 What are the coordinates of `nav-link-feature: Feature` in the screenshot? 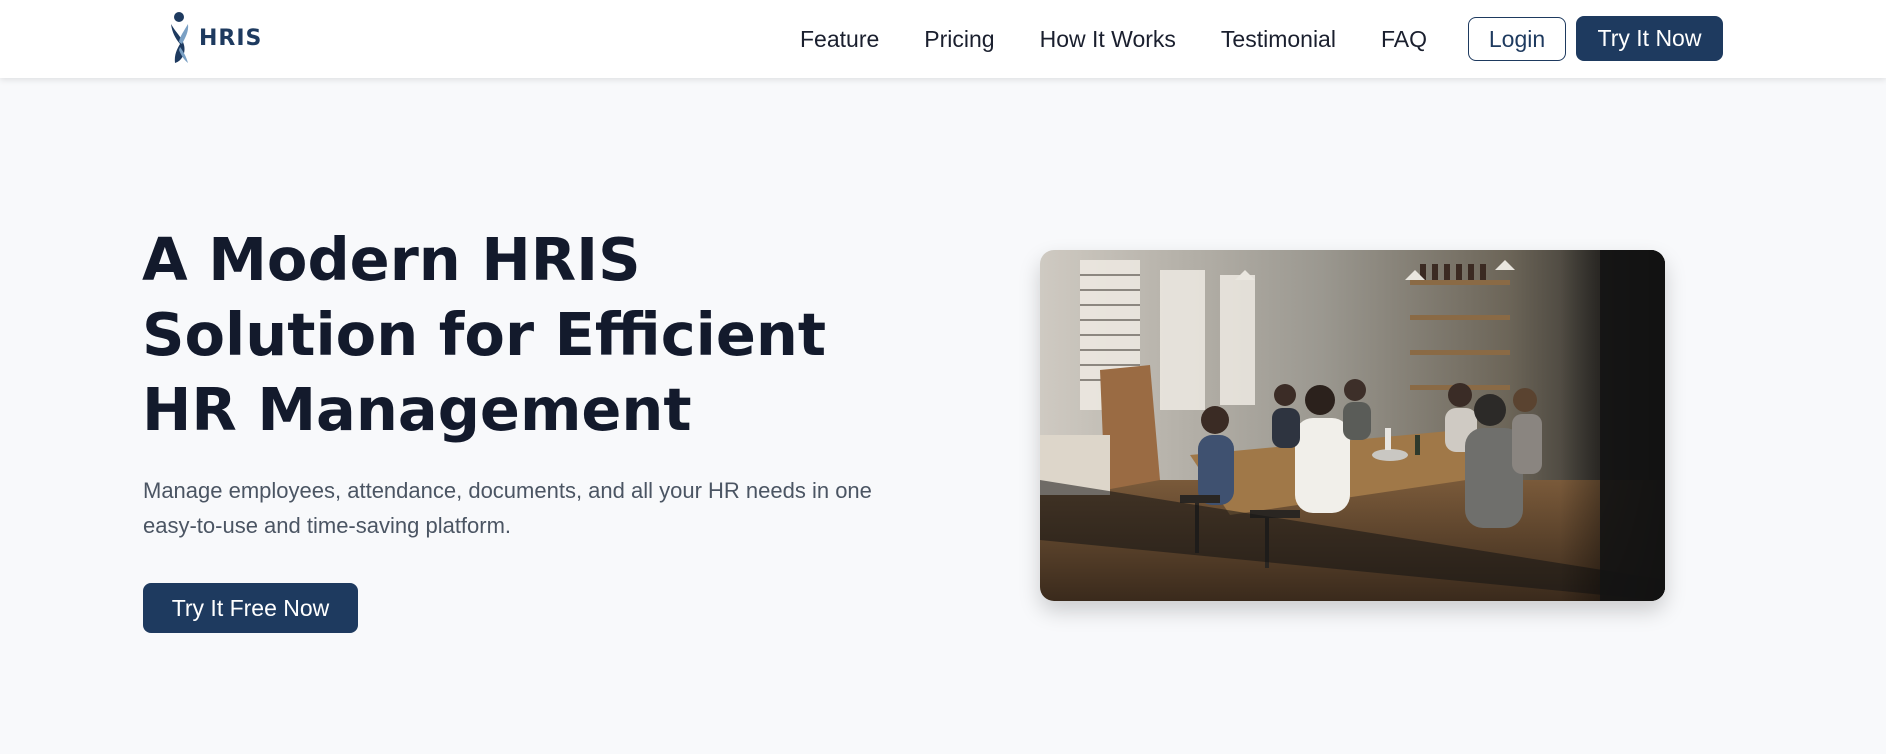 It's located at (839, 39).